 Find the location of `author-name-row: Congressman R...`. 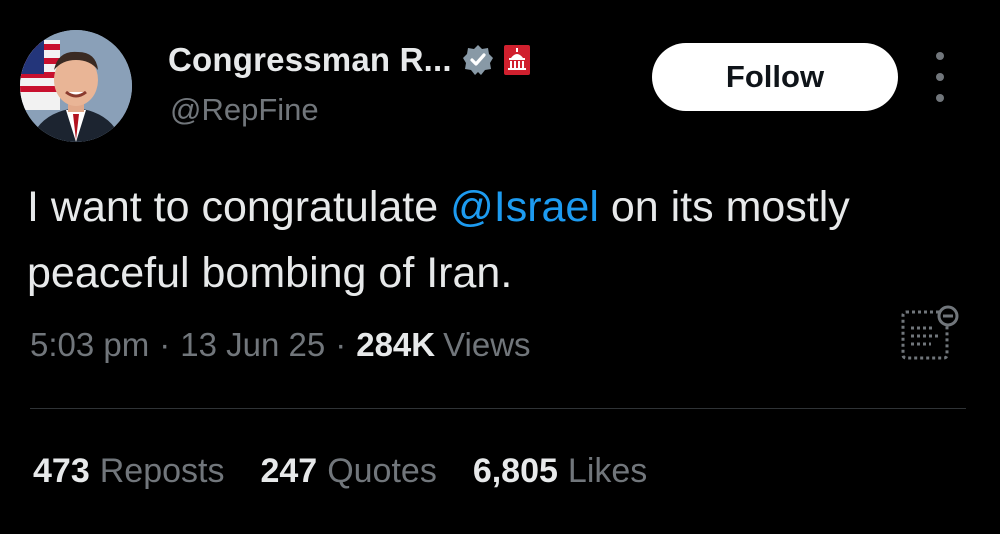

author-name-row: Congressman R... is located at coordinates (349, 60).